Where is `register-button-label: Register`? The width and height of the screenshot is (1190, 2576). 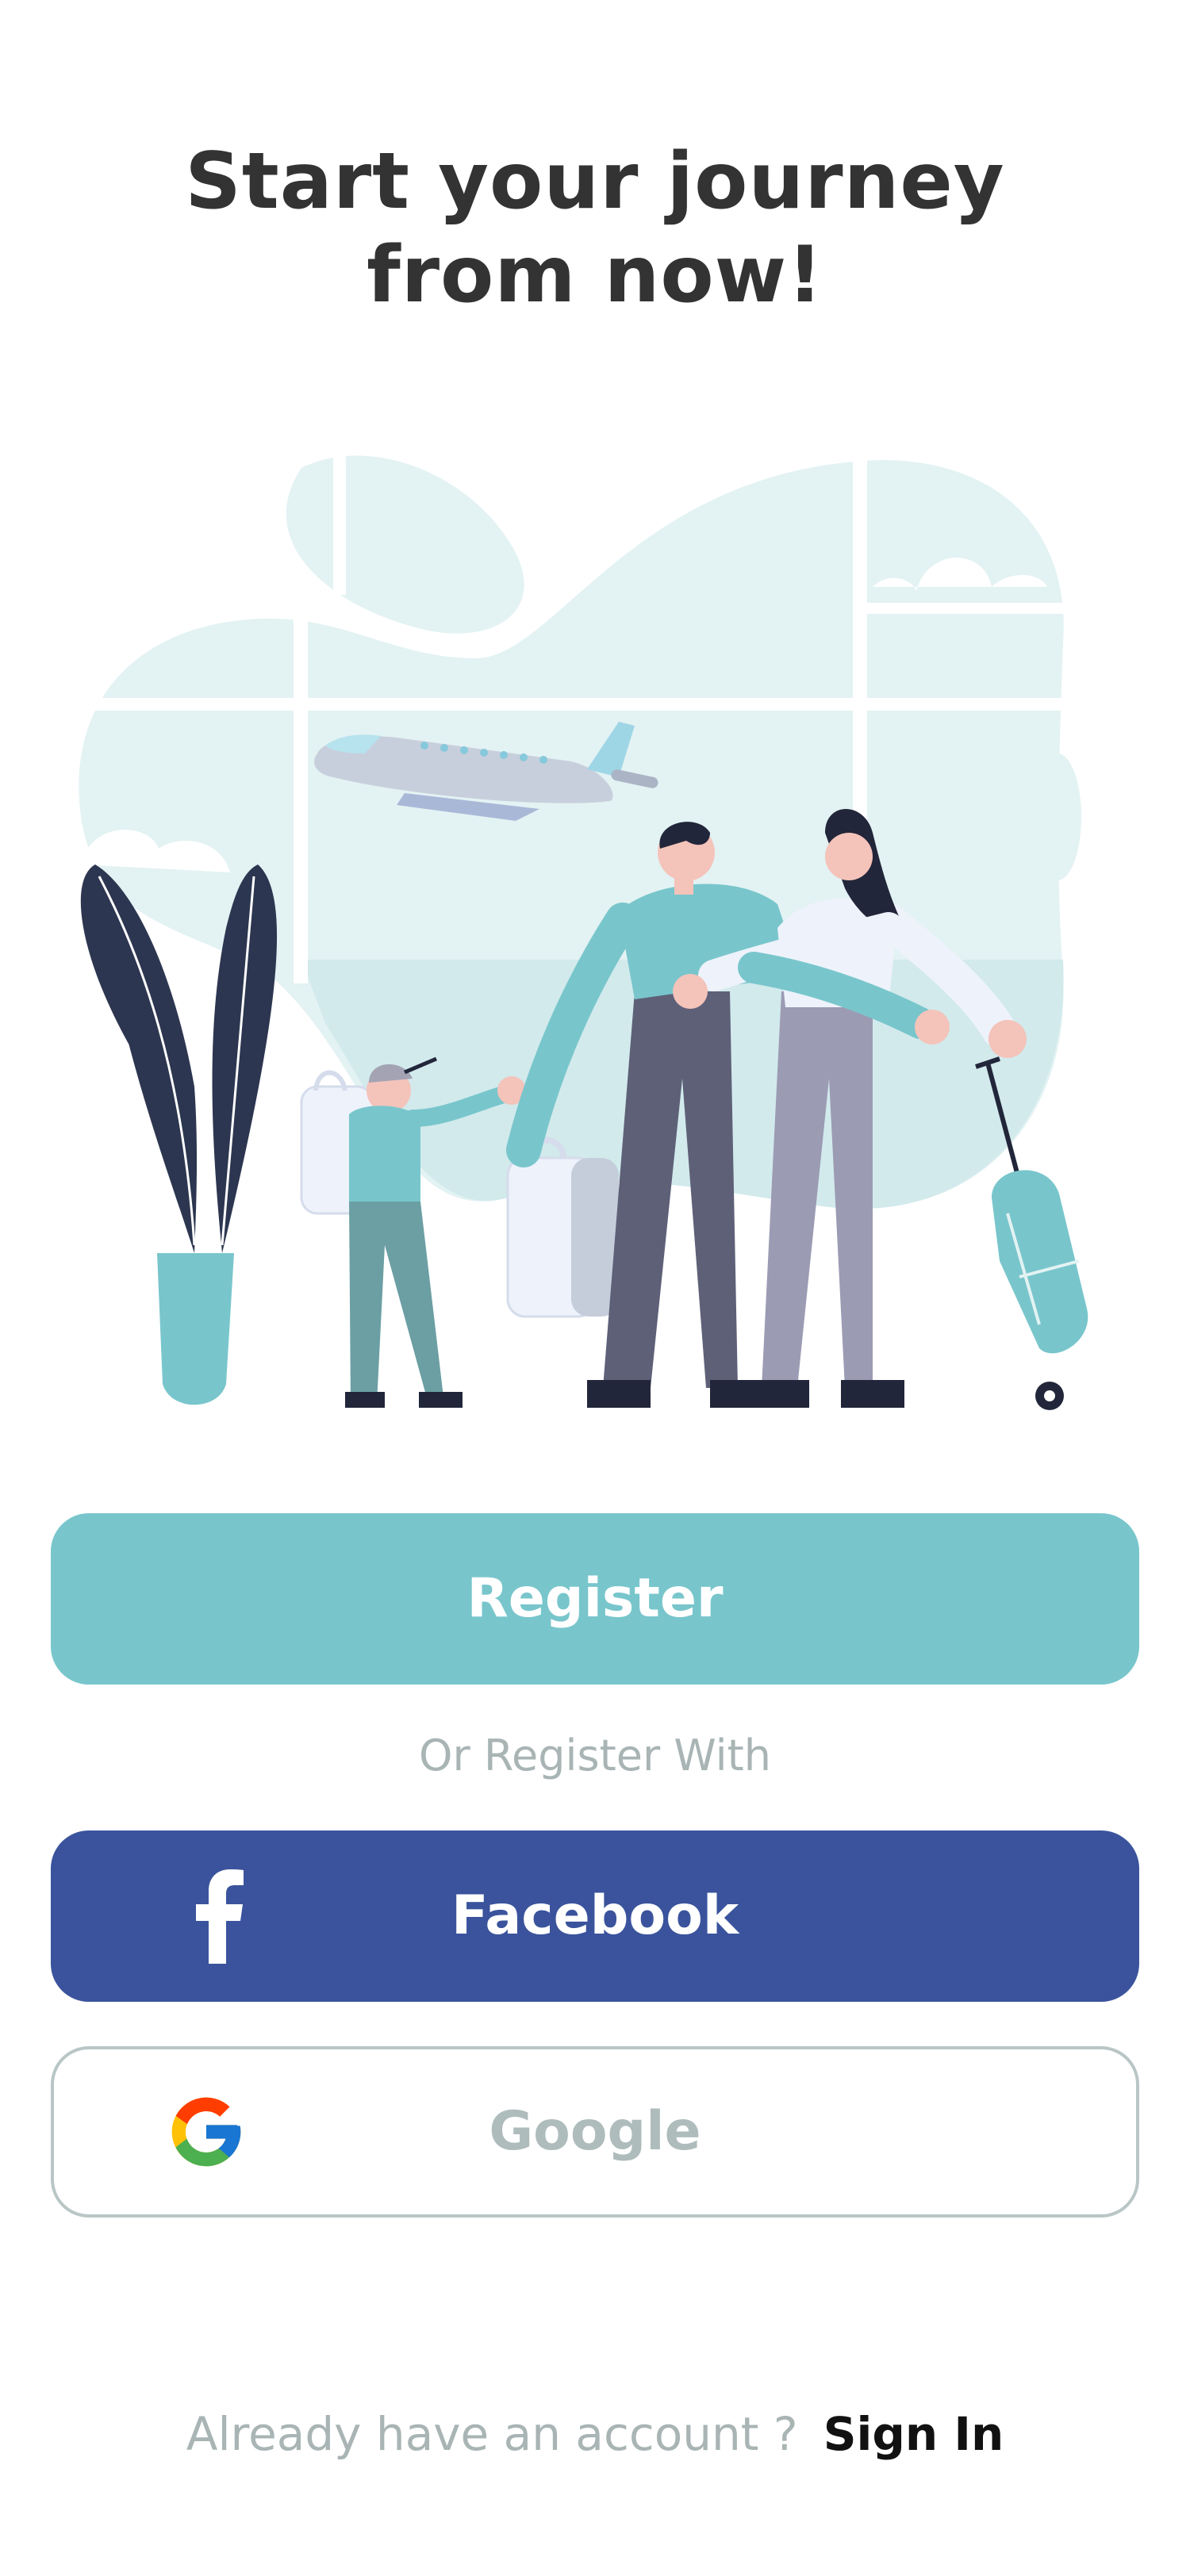 register-button-label: Register is located at coordinates (595, 1598).